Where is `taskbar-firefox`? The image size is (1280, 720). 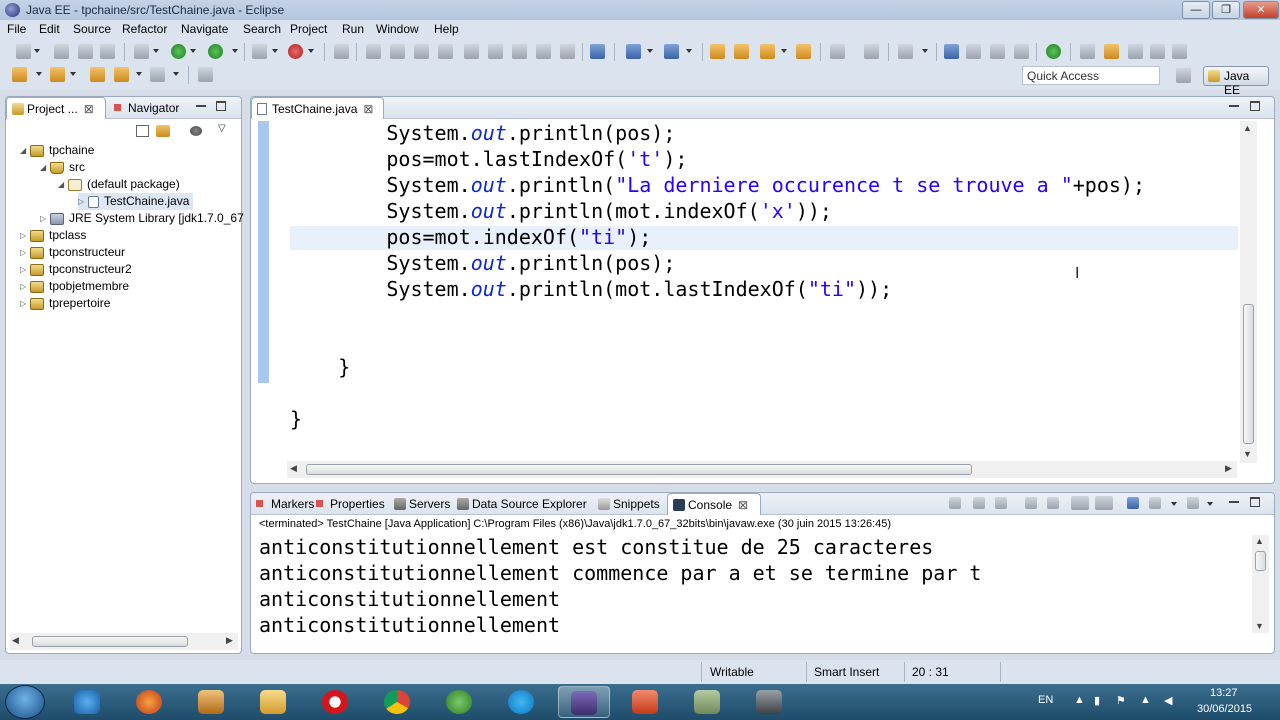 taskbar-firefox is located at coordinates (150, 702).